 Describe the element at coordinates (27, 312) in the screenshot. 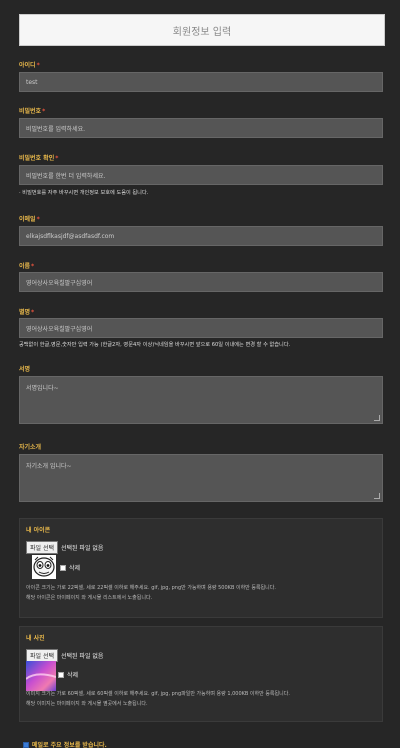

I see `nickname-label: 별명*` at that location.